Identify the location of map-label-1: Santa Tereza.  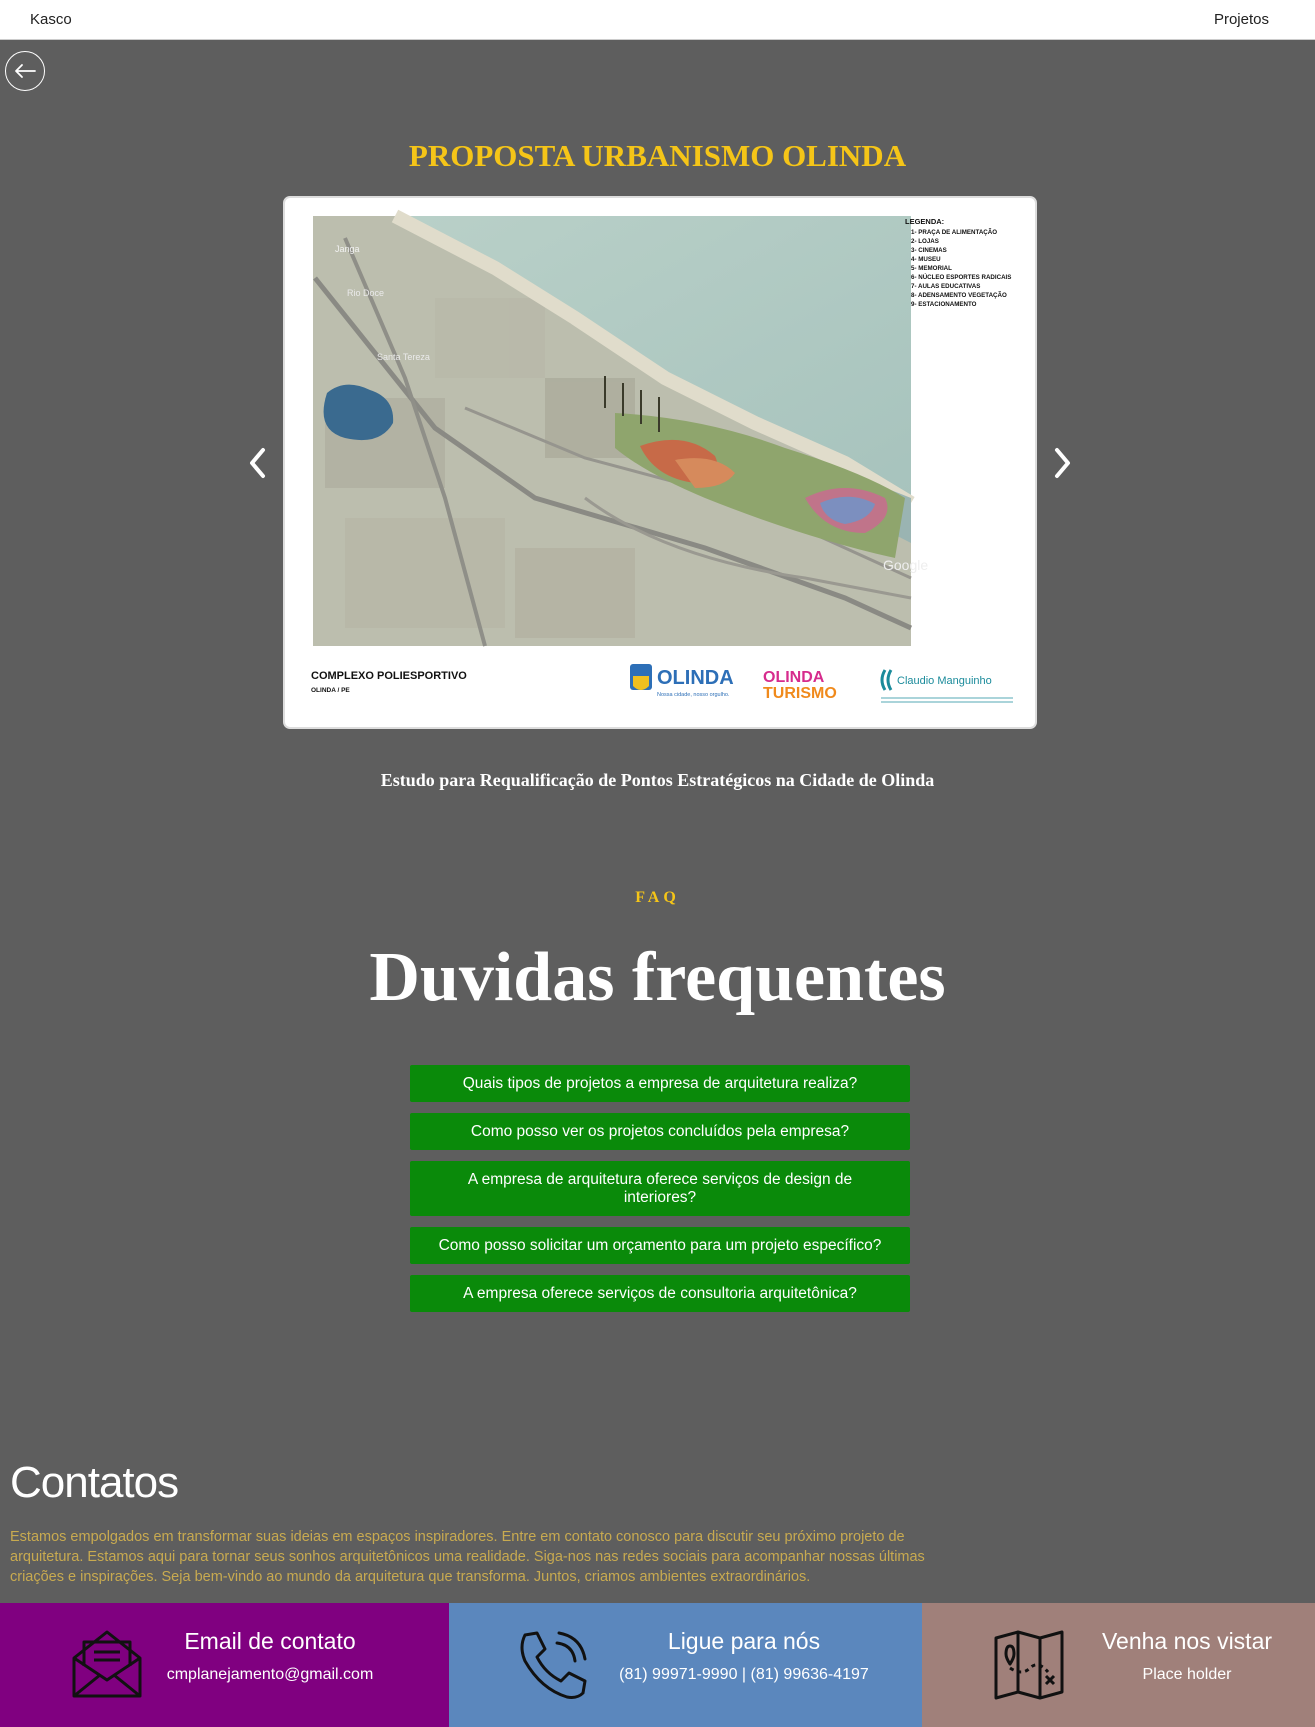
(403, 357).